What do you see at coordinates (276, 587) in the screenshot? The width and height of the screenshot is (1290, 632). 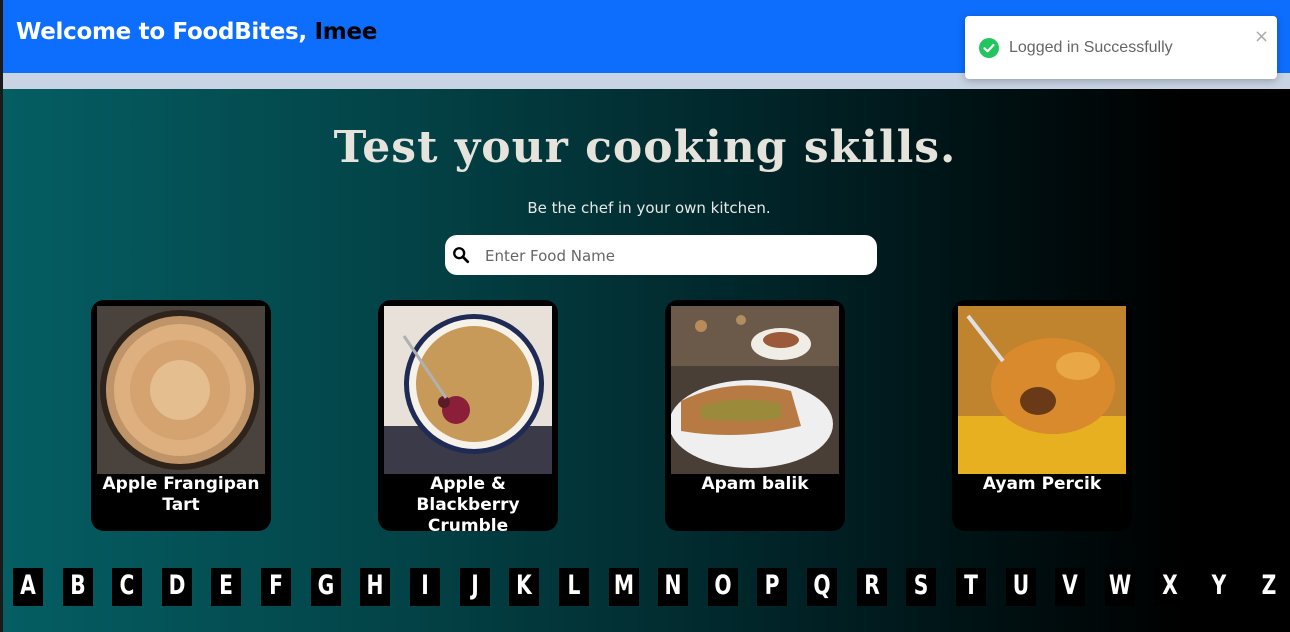 I see `letter-button: F` at bounding box center [276, 587].